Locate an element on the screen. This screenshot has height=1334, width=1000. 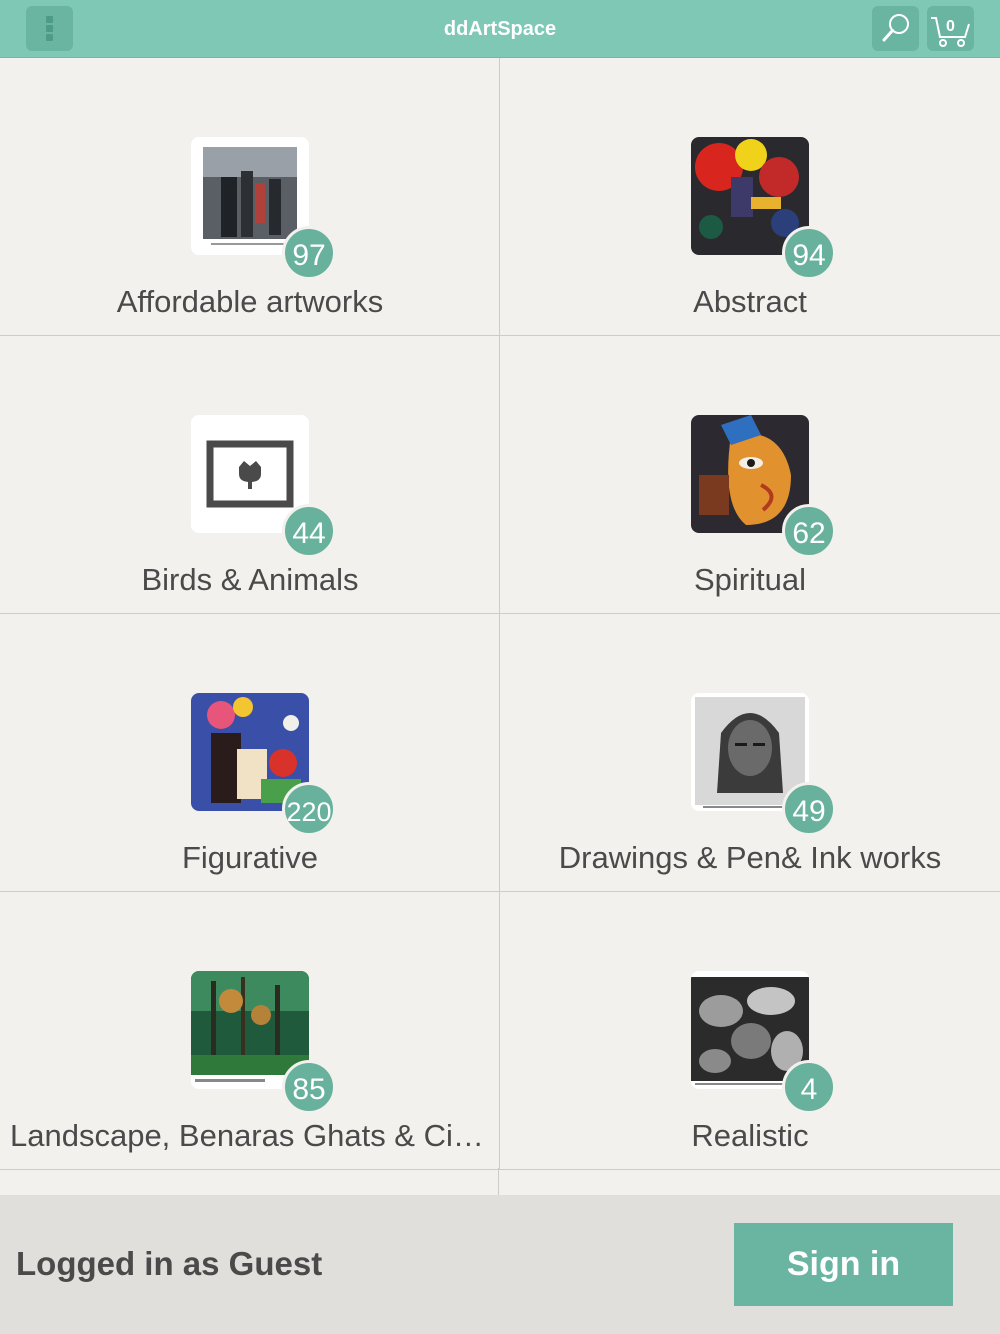
sign-in-button: Sign in is located at coordinates (843, 1264).